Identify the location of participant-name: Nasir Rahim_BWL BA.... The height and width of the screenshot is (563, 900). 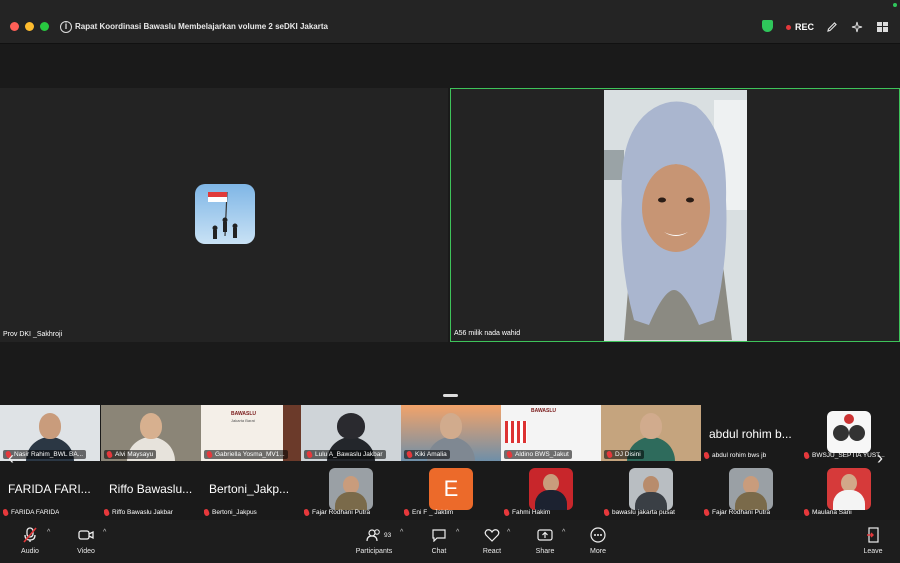
(45, 454).